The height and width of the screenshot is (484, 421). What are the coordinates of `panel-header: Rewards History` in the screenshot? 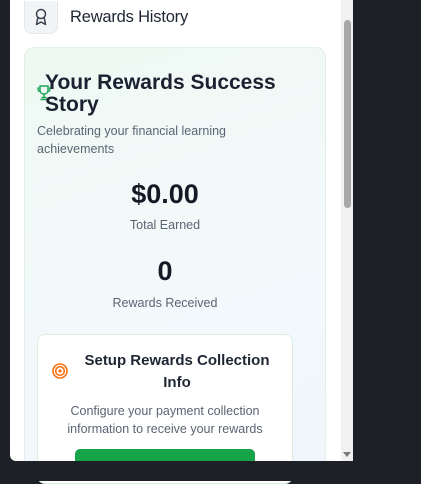 It's located at (106, 17).